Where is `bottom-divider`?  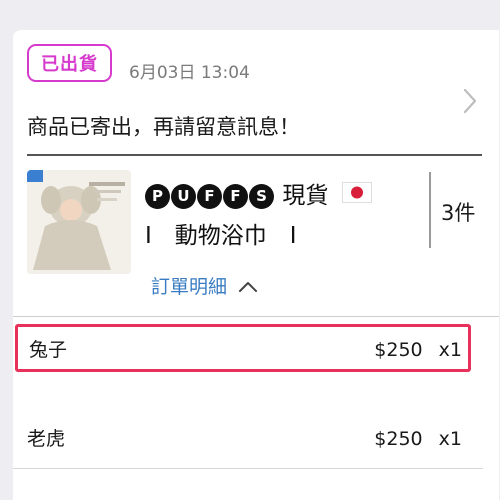 bottom-divider is located at coordinates (248, 468).